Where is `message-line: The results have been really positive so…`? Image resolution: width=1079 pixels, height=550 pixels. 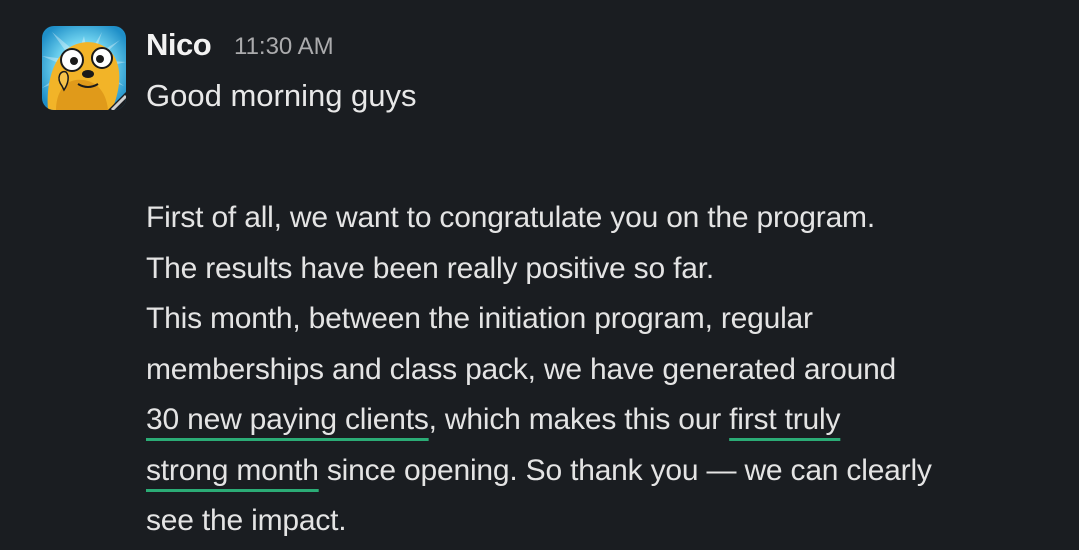
message-line: The results have been really positive so… is located at coordinates (430, 268).